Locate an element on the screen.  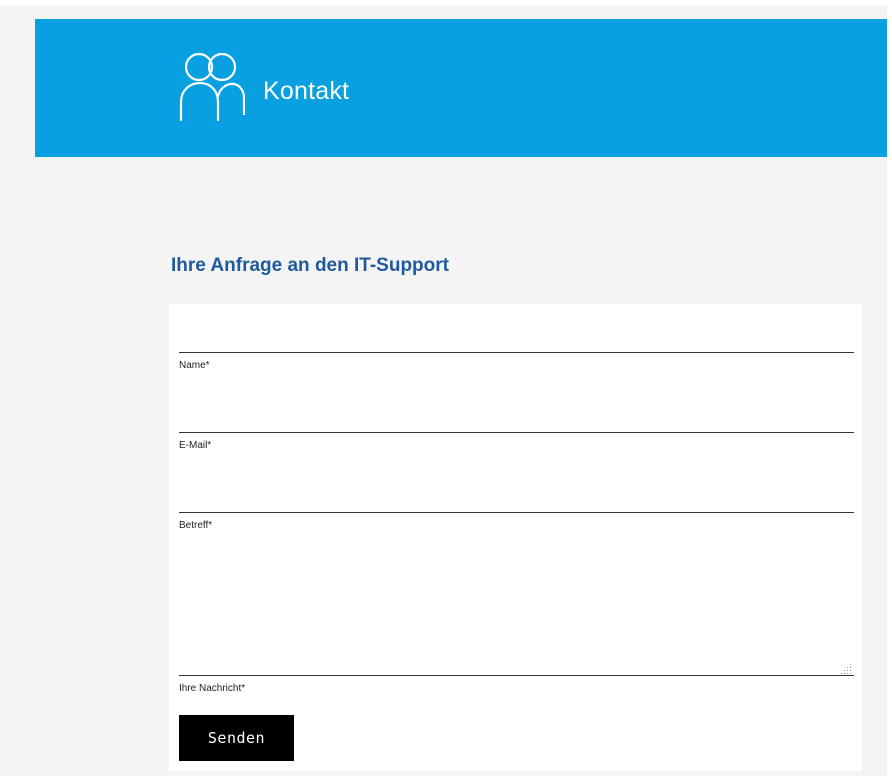
email-label: E-Mail* is located at coordinates (195, 445).